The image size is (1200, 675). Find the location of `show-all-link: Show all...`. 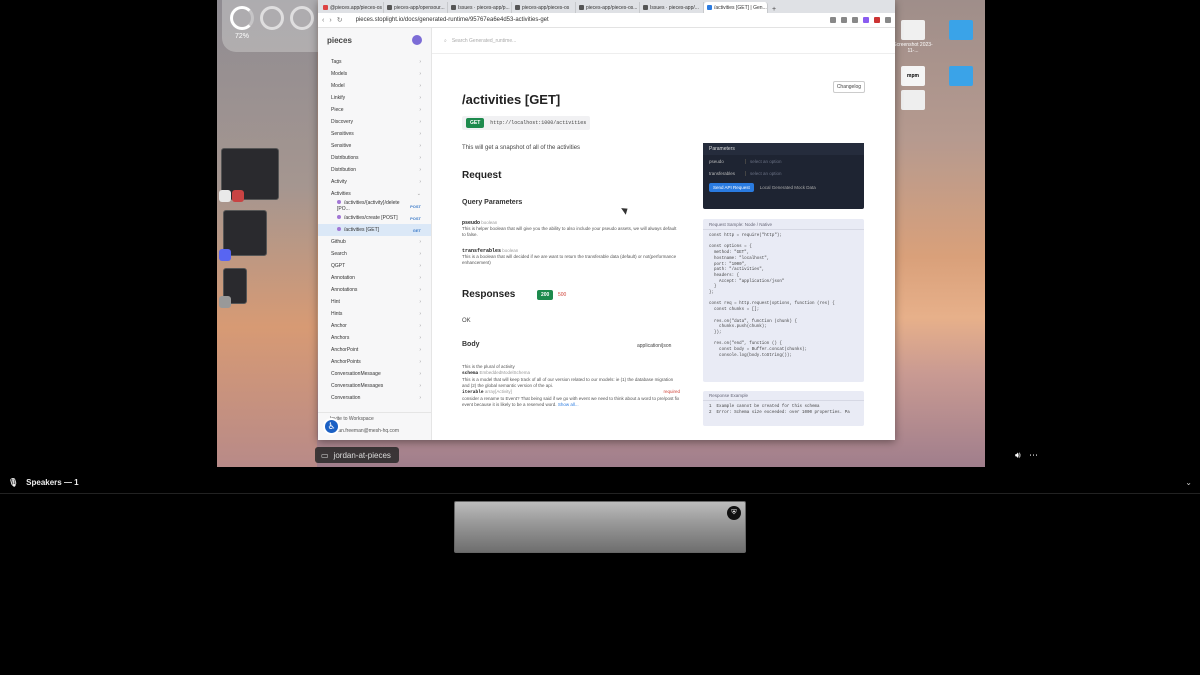

show-all-link: Show all... is located at coordinates (568, 404).